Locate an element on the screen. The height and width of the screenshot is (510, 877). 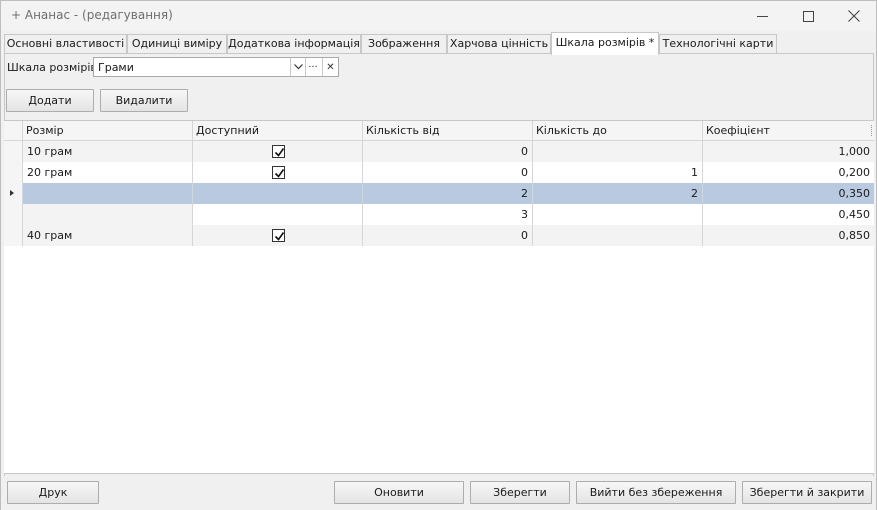
column-header-size: Розмір is located at coordinates (108, 131).